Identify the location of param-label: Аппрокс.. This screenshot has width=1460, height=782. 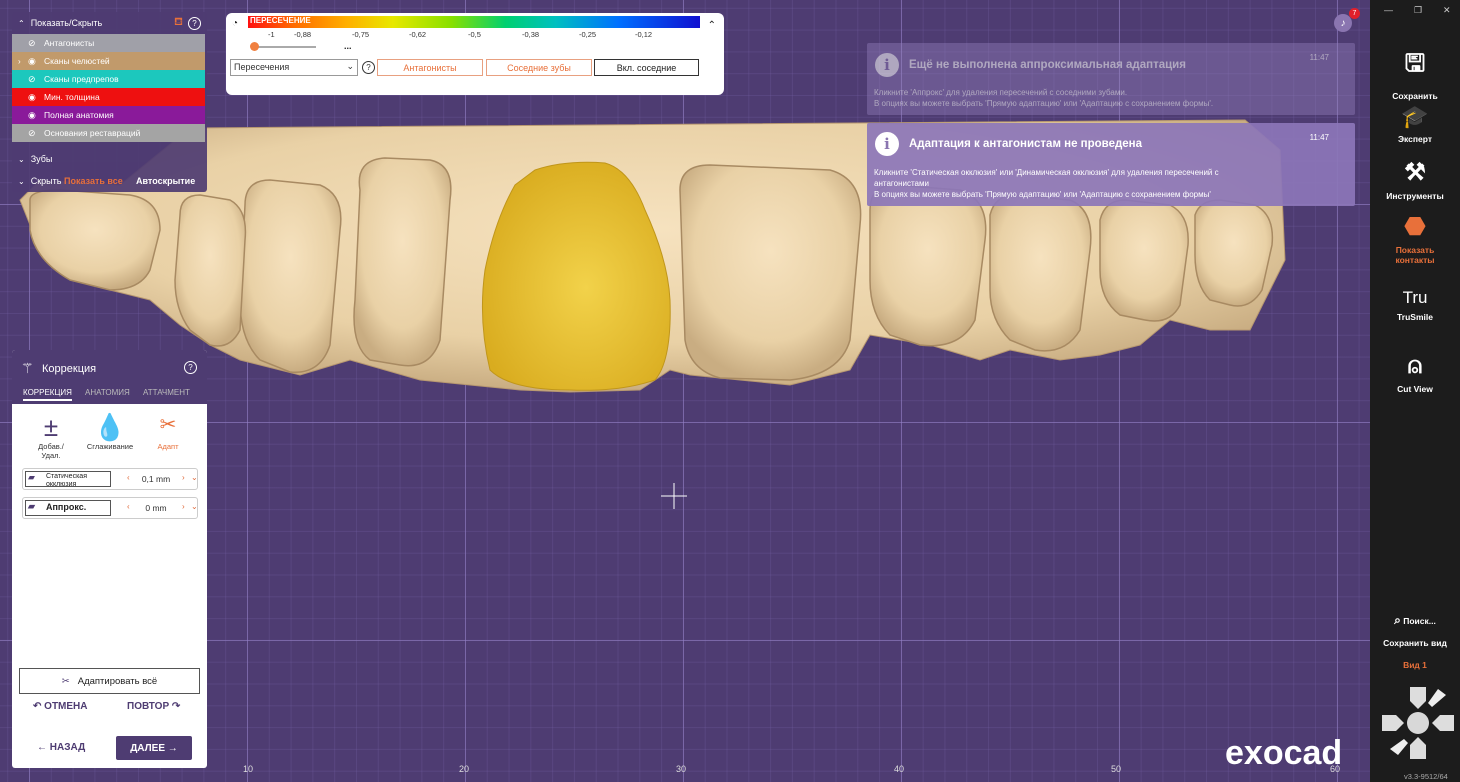
(66, 507).